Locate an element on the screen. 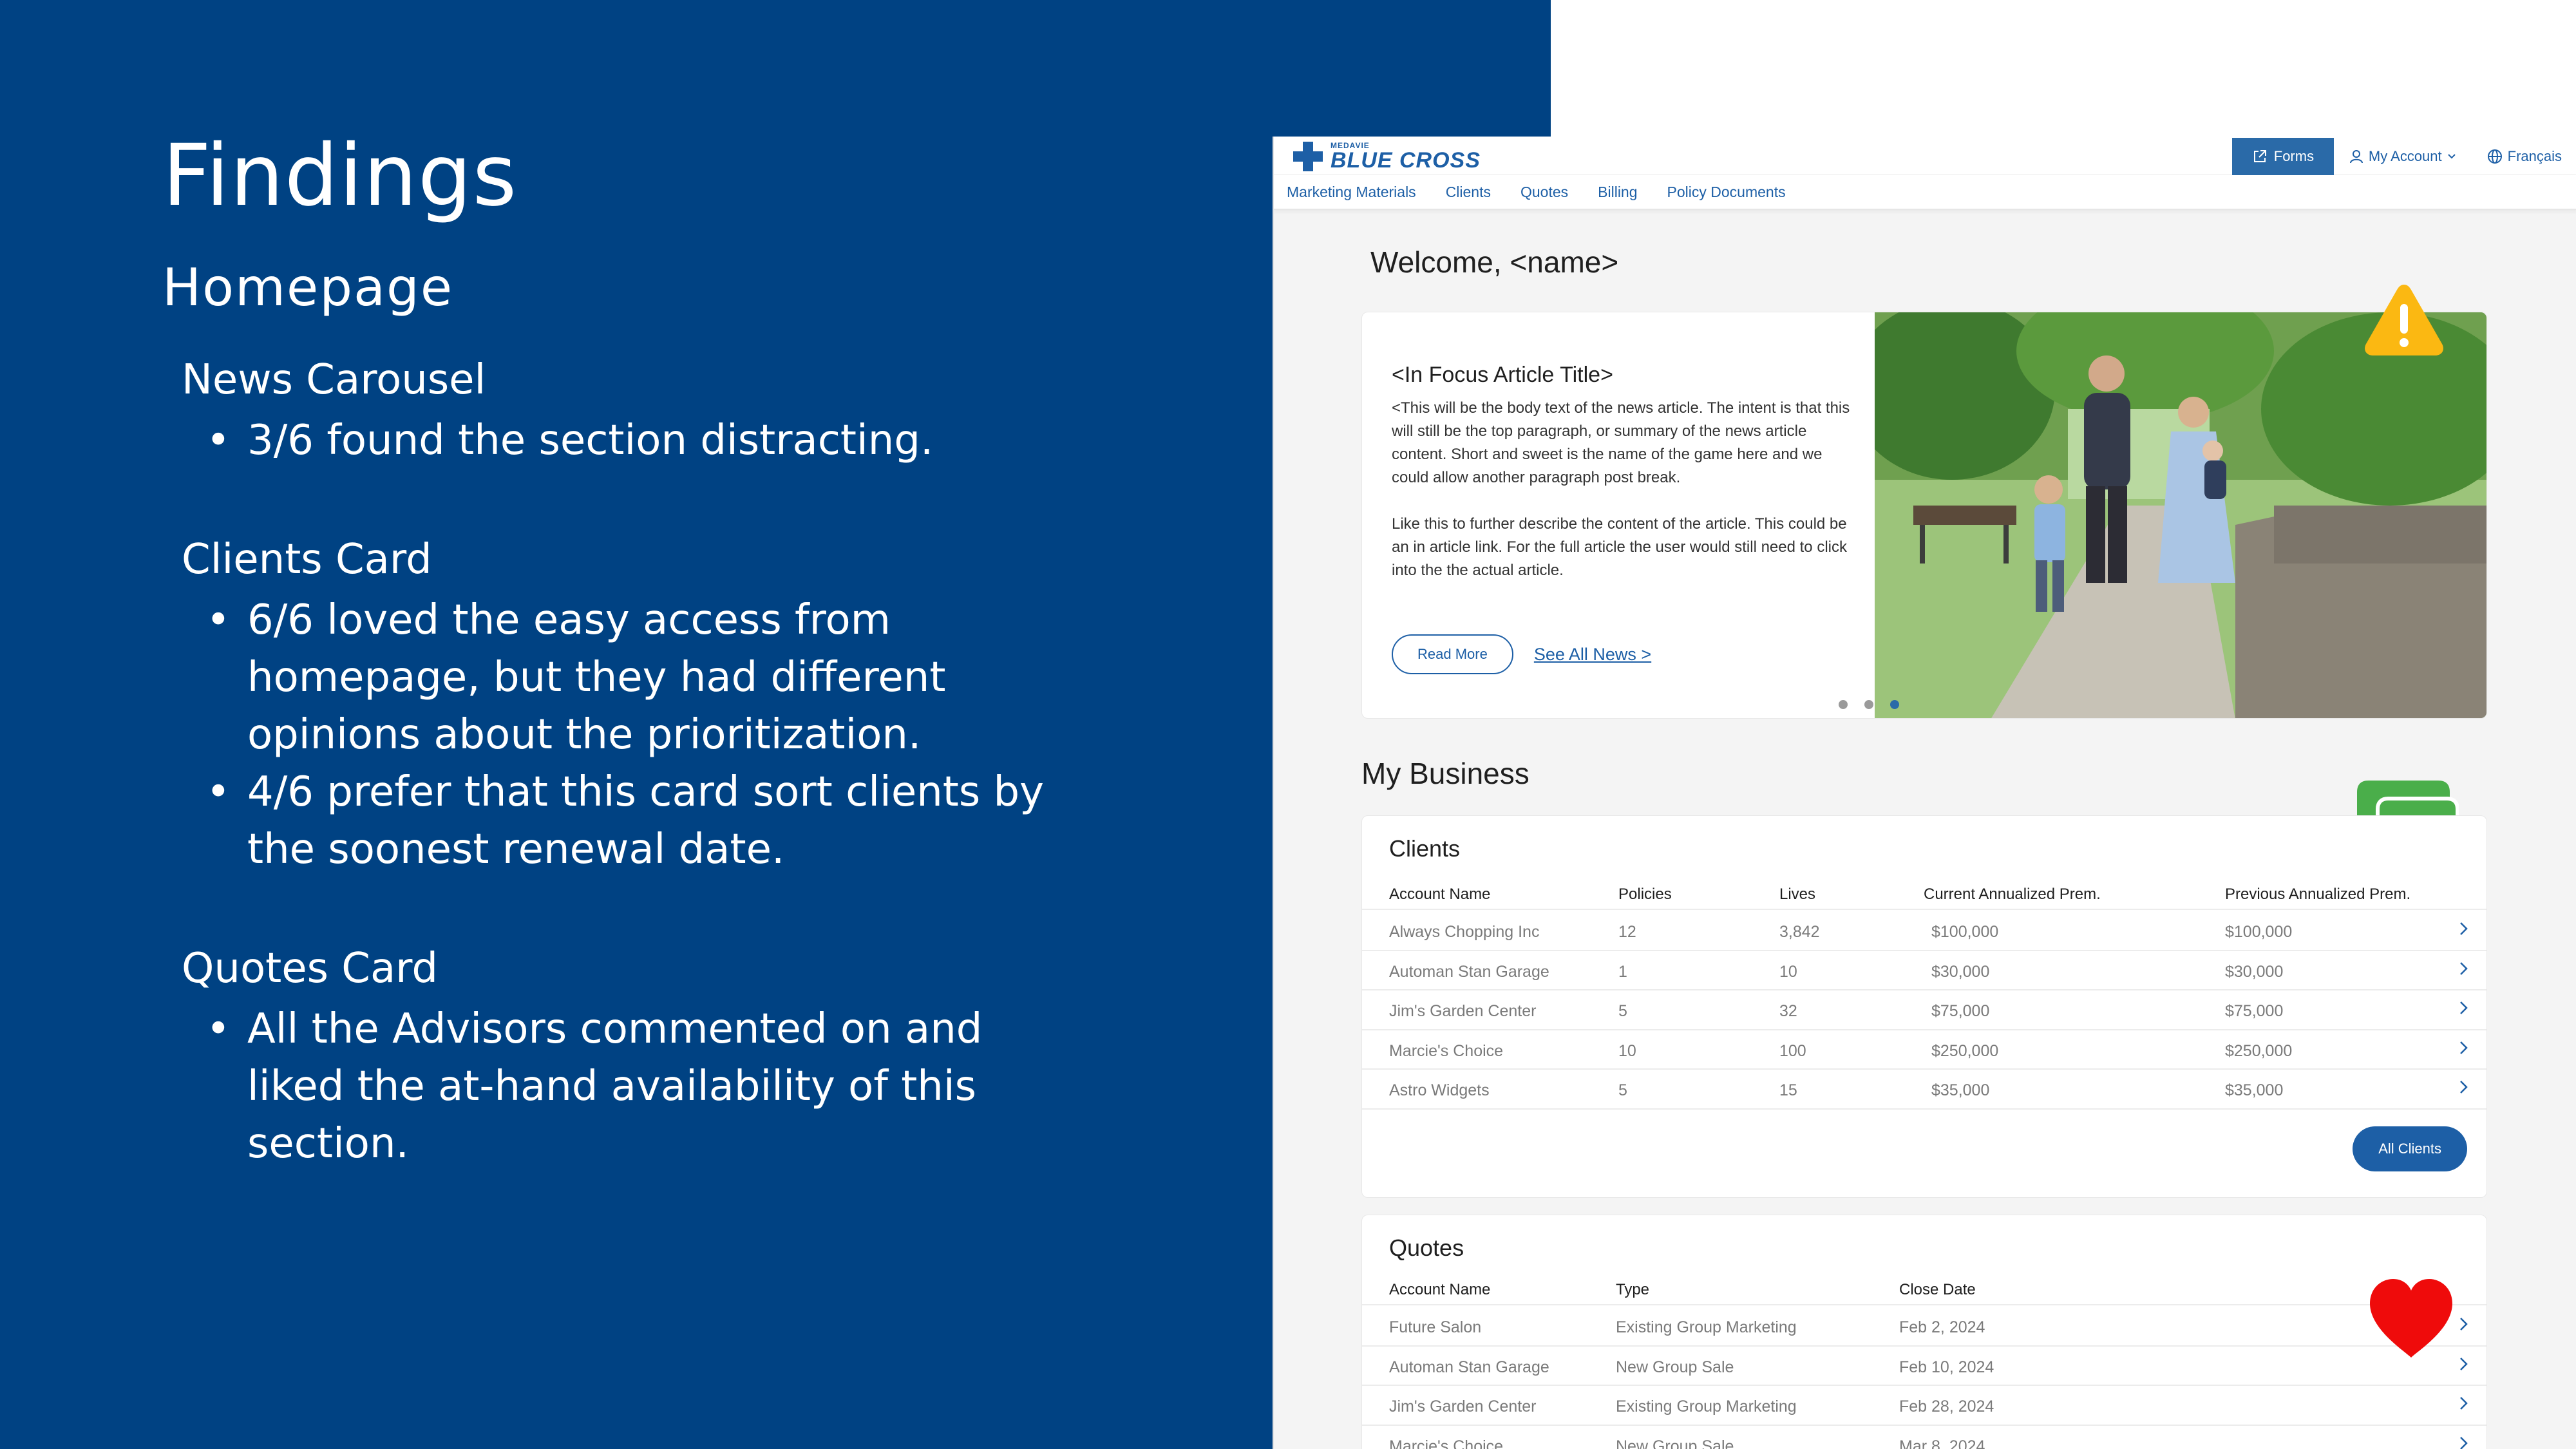  see-all-news-link: See All News > is located at coordinates (1593, 655).